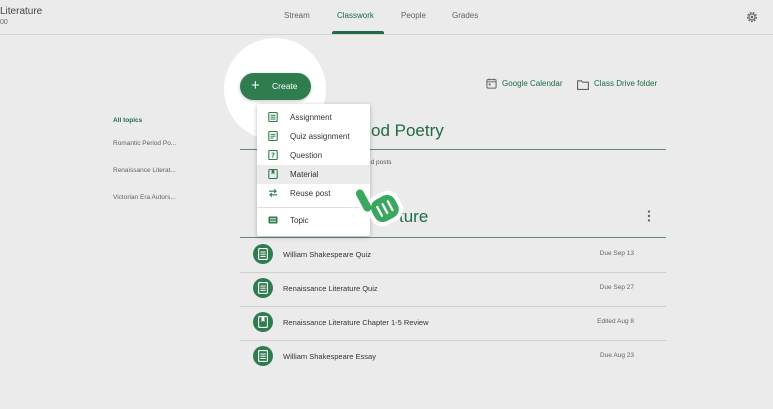  What do you see at coordinates (491, 83) in the screenshot?
I see `calendar-icon` at bounding box center [491, 83].